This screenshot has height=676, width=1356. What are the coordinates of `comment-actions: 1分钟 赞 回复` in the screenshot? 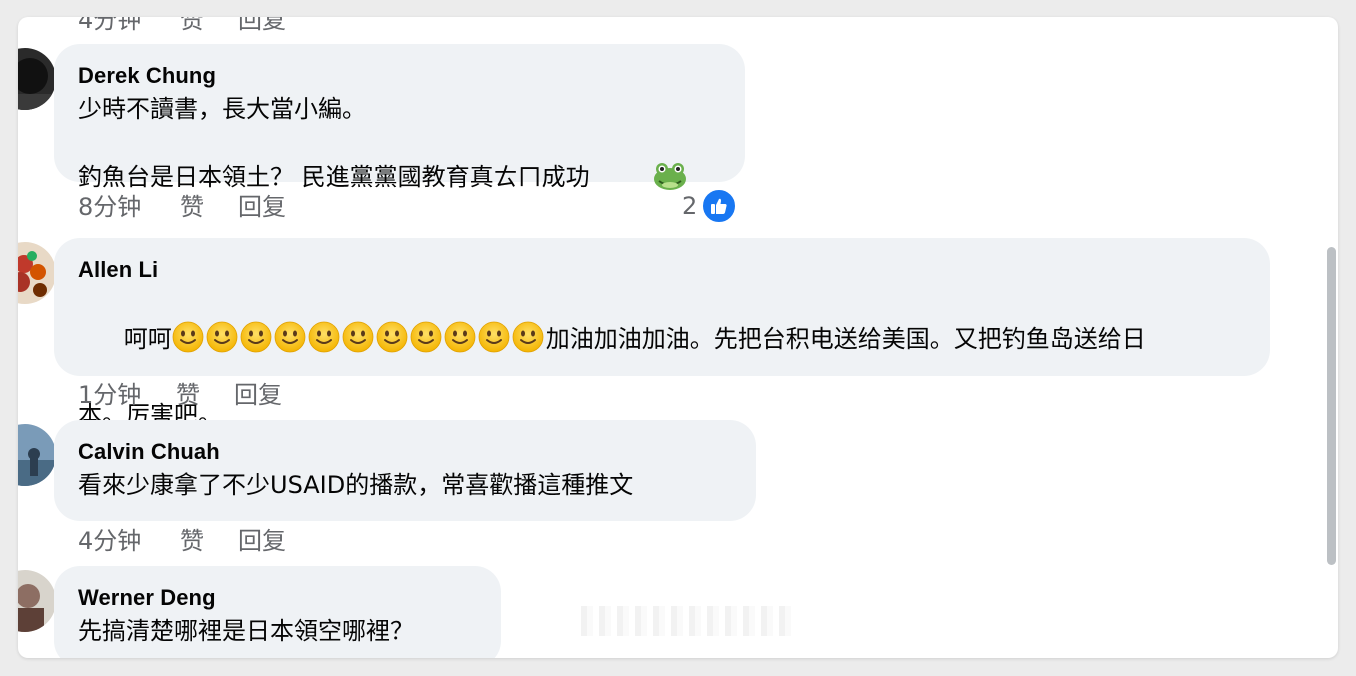 It's located at (180, 395).